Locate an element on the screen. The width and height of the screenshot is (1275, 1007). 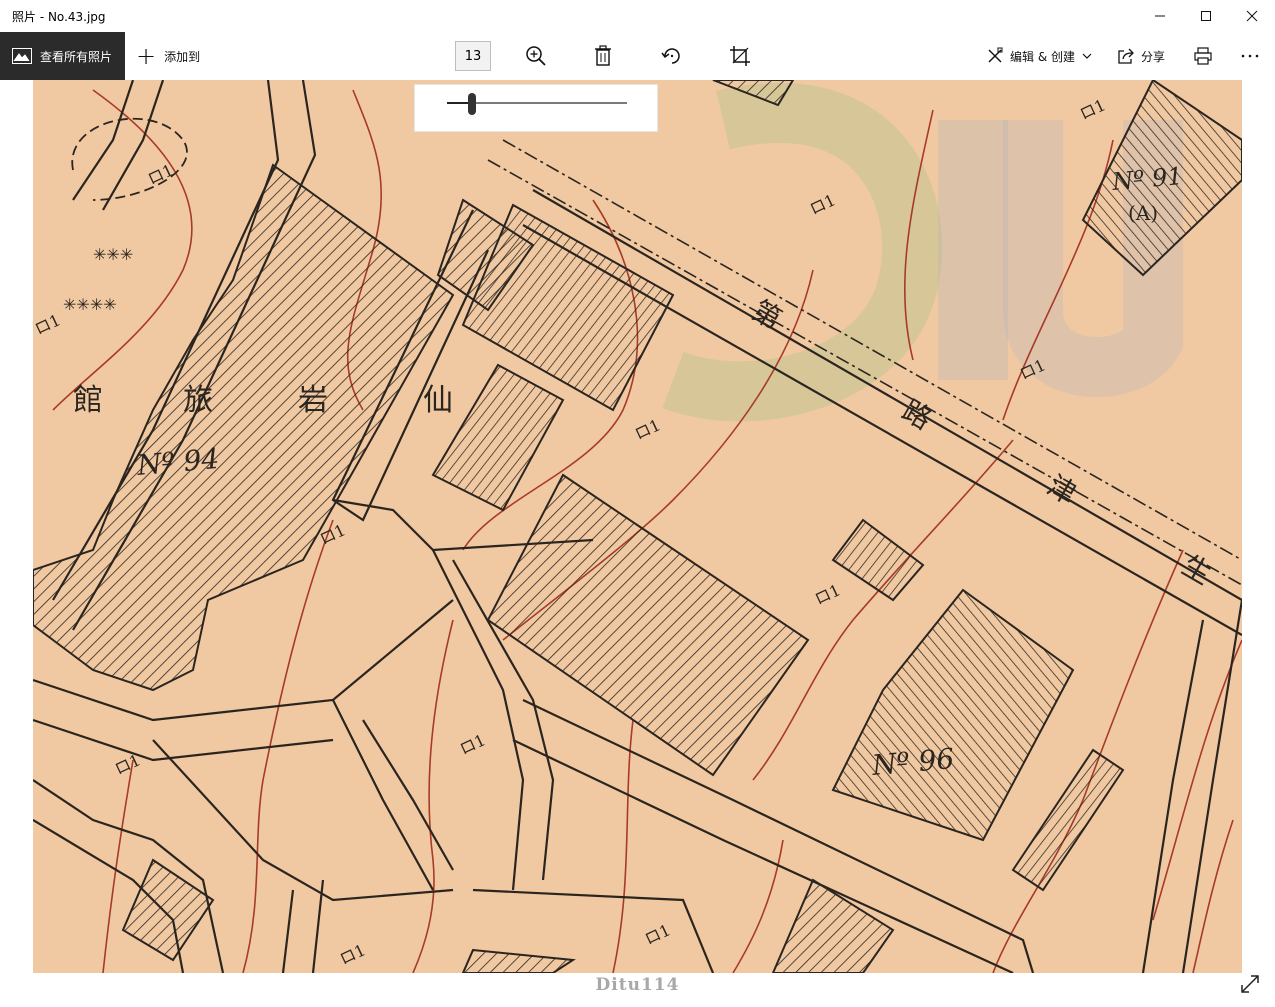
label-hotel-3: 岩 is located at coordinates (313, 400).